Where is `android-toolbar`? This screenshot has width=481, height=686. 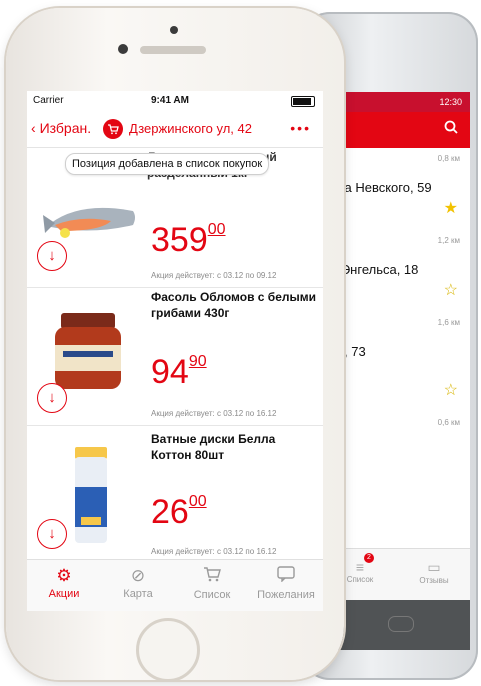
android-toolbar is located at coordinates (396, 130).